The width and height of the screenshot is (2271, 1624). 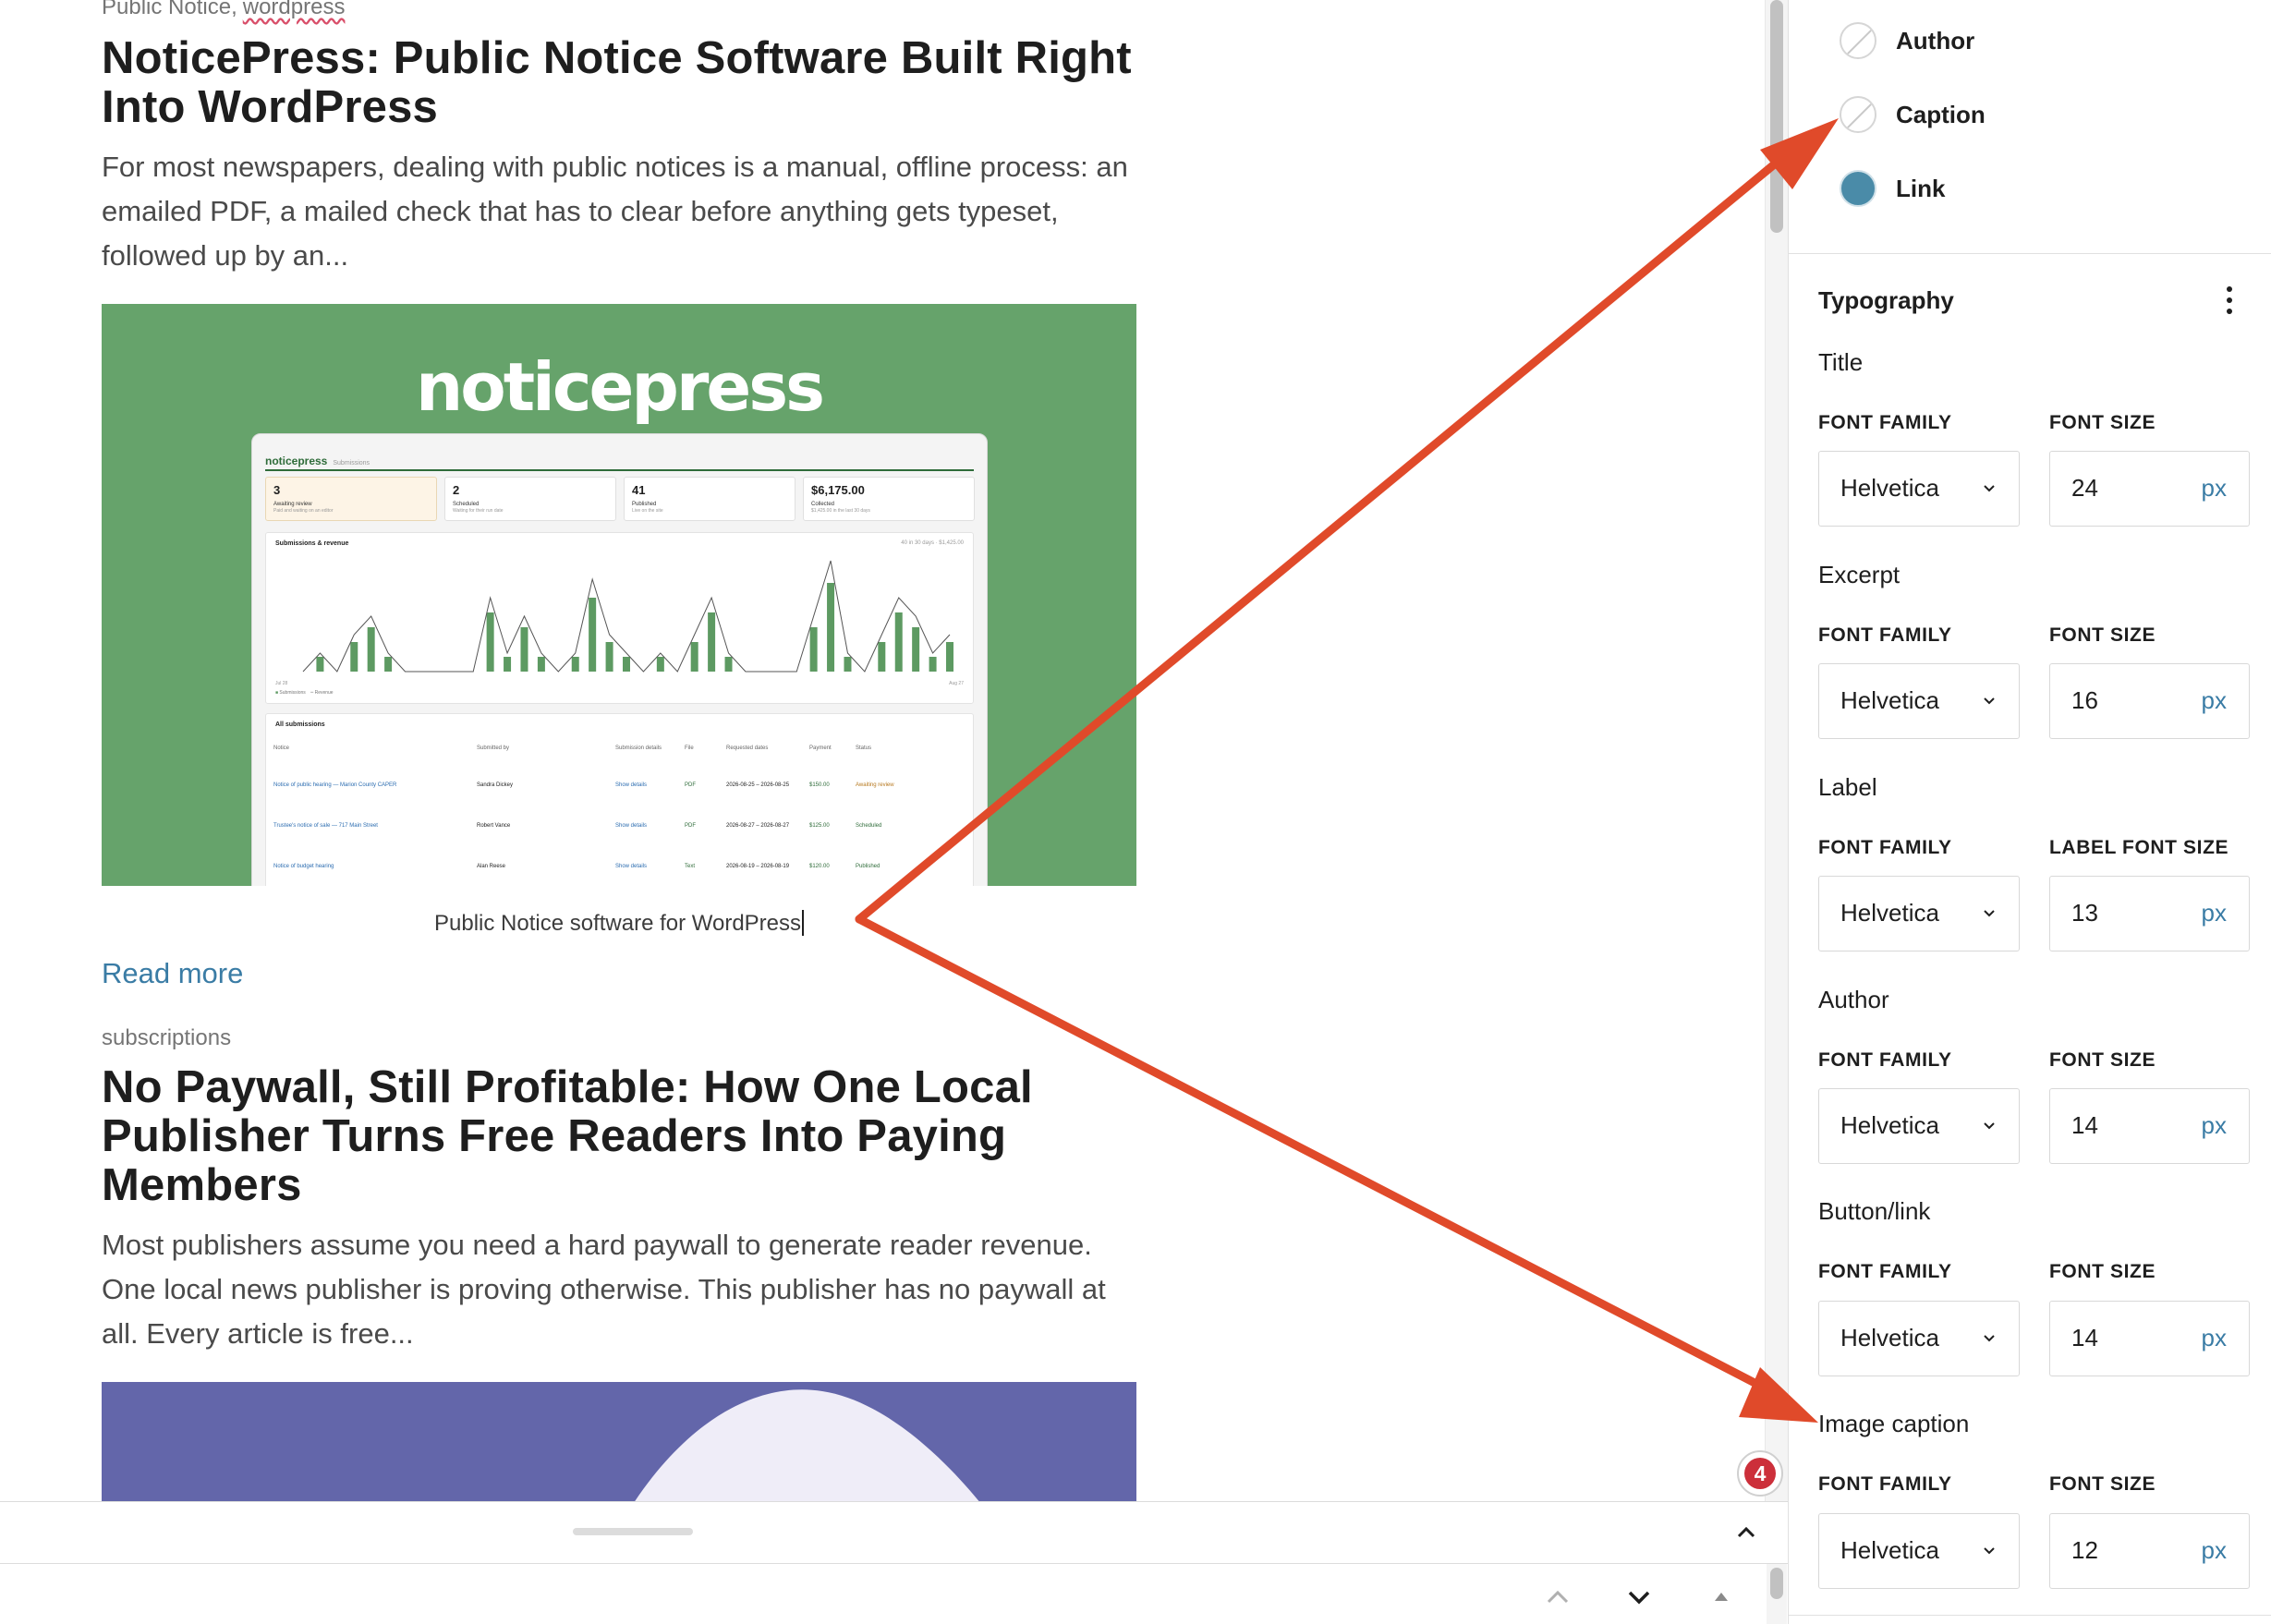 What do you see at coordinates (2229, 301) in the screenshot?
I see `more-options-icon` at bounding box center [2229, 301].